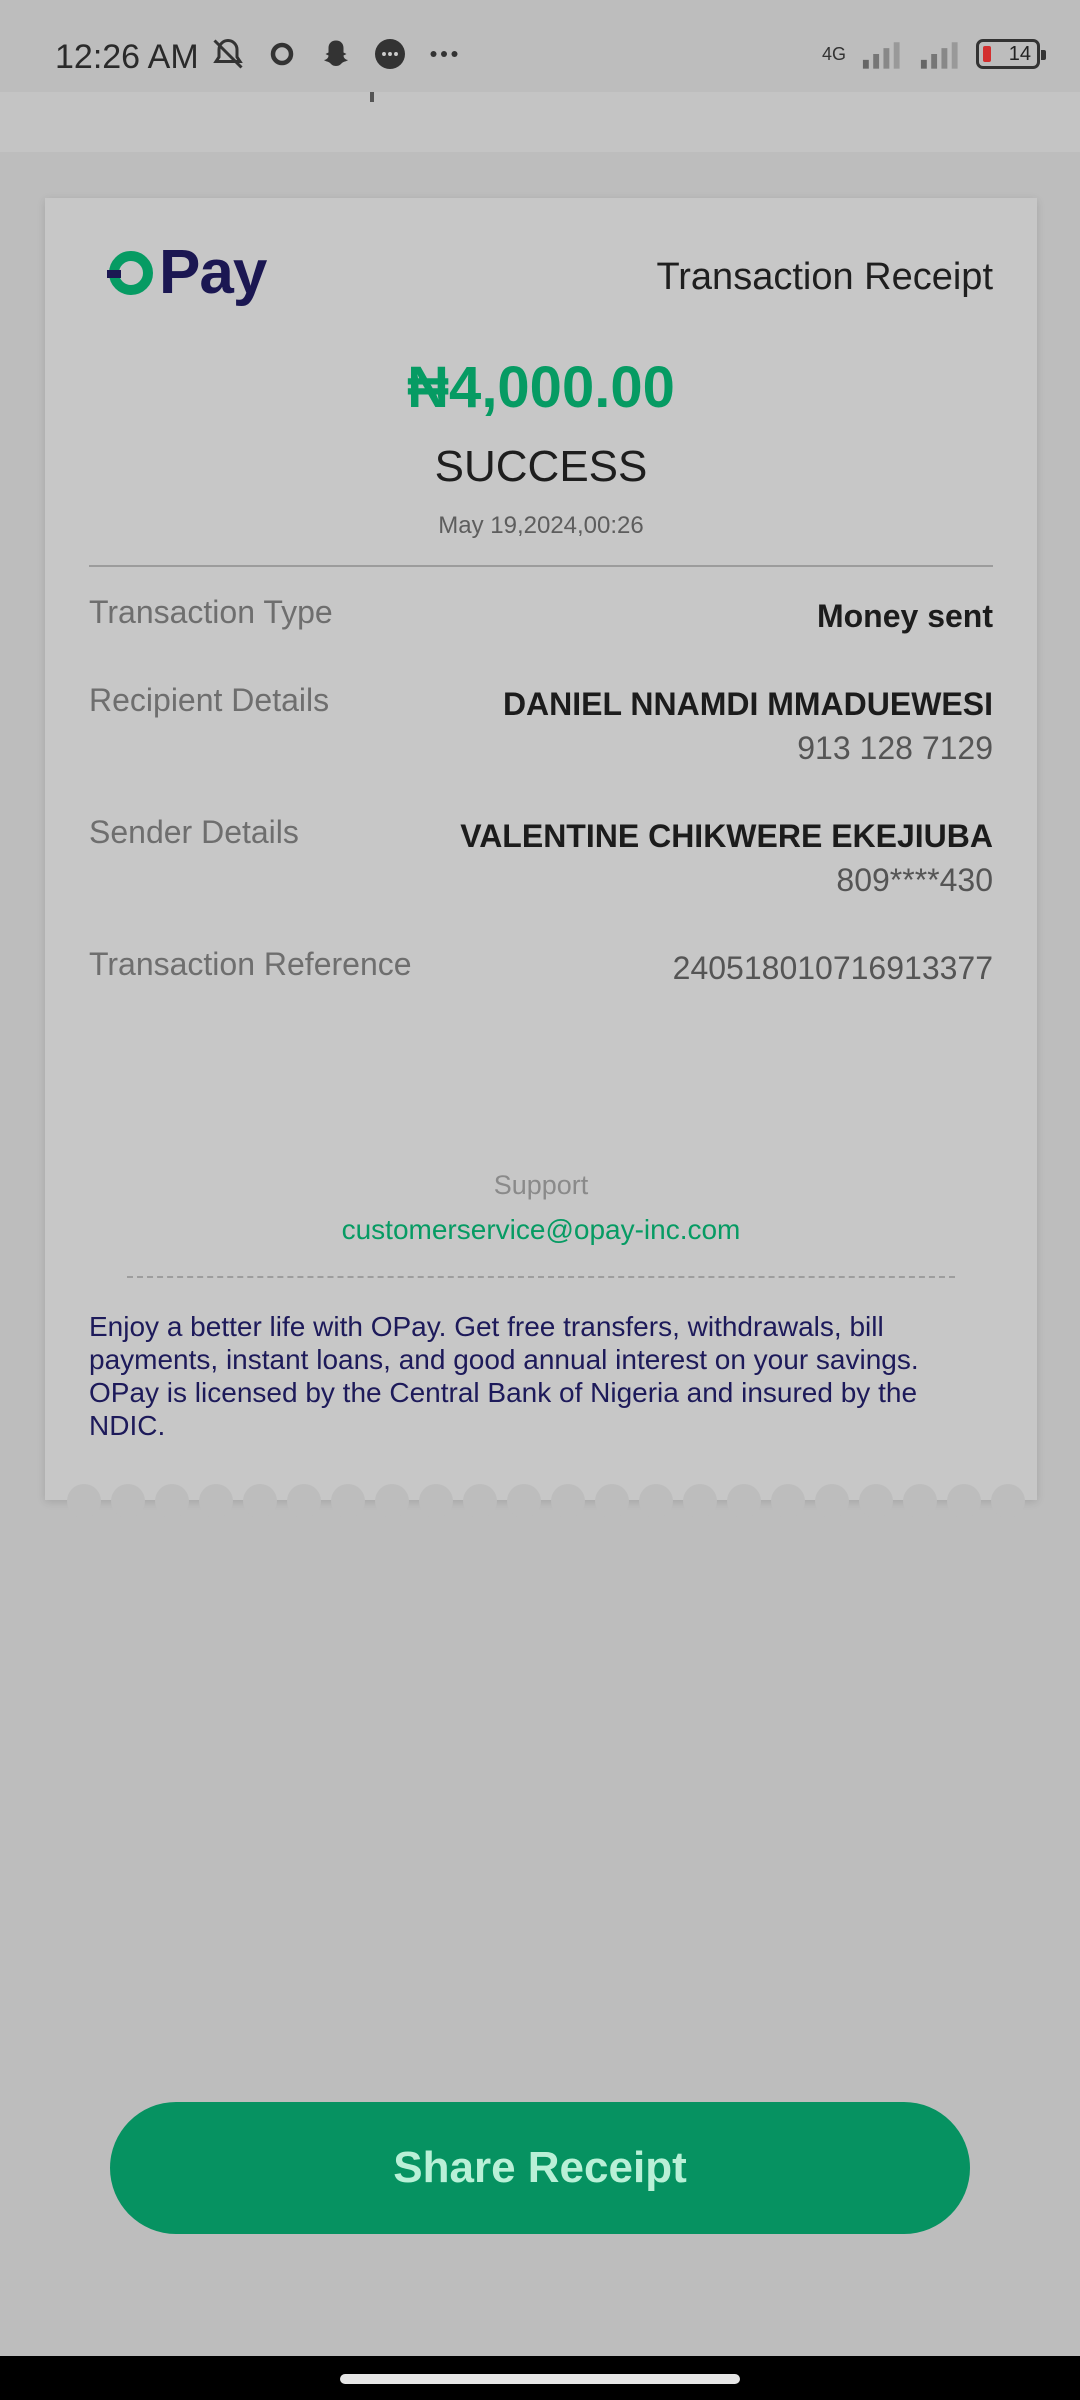  I want to click on transaction-datetime: May 19,2024,00:26, so click(541, 525).